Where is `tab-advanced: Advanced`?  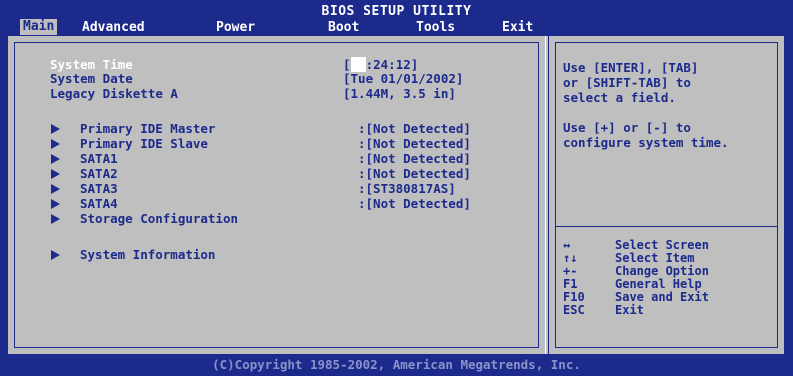
tab-advanced: Advanced is located at coordinates (113, 27).